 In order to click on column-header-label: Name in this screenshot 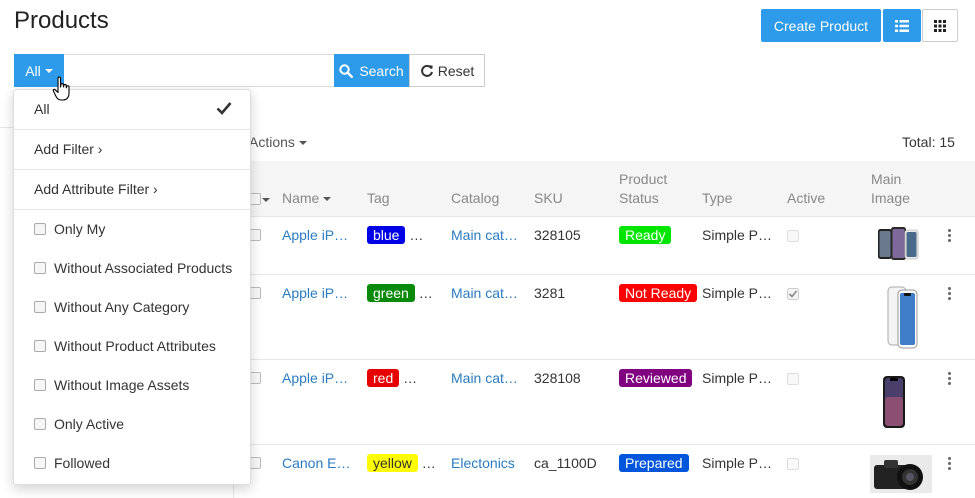, I will do `click(301, 198)`.